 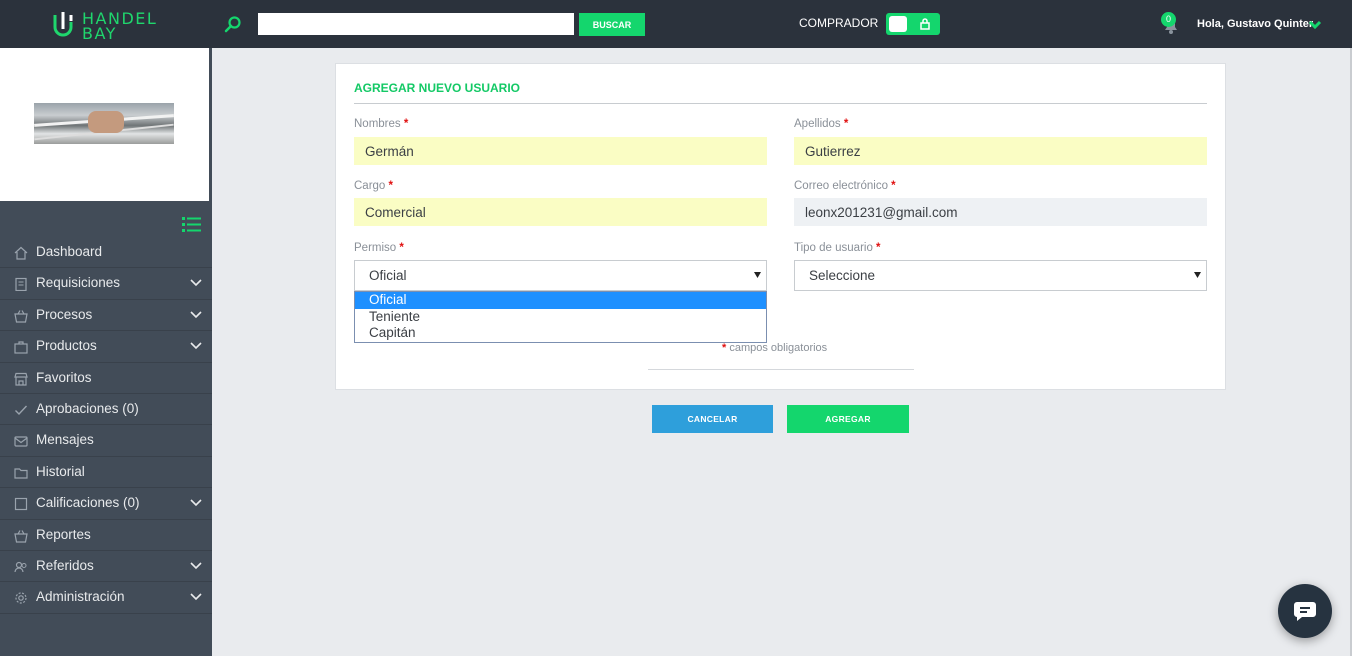 What do you see at coordinates (21, 253) in the screenshot?
I see `home-icon` at bounding box center [21, 253].